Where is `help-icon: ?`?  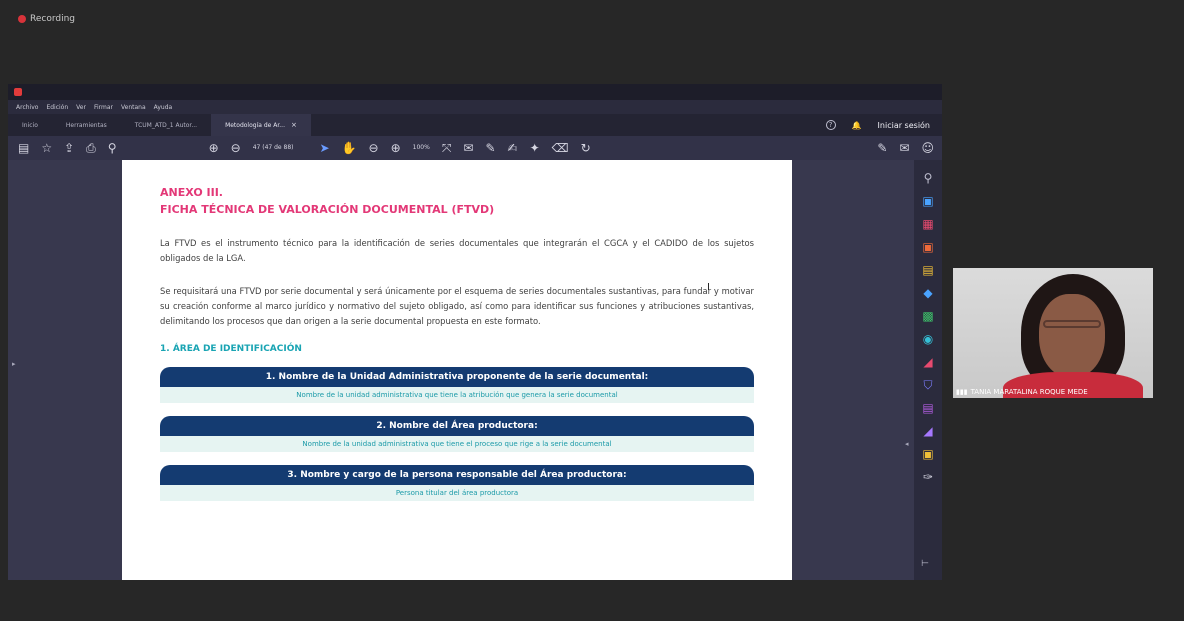
help-icon: ? is located at coordinates (830, 125).